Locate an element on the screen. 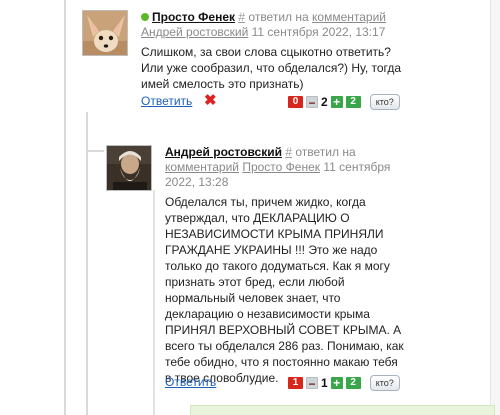 This screenshot has width=500, height=415. vote-score: 1 is located at coordinates (324, 383).